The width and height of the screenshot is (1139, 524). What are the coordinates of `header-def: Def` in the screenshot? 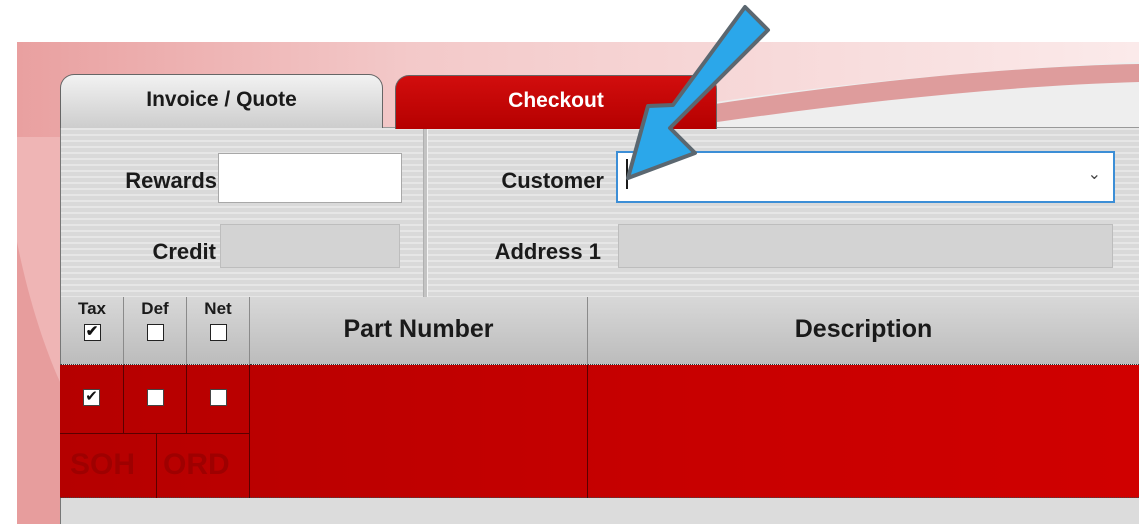 It's located at (155, 331).